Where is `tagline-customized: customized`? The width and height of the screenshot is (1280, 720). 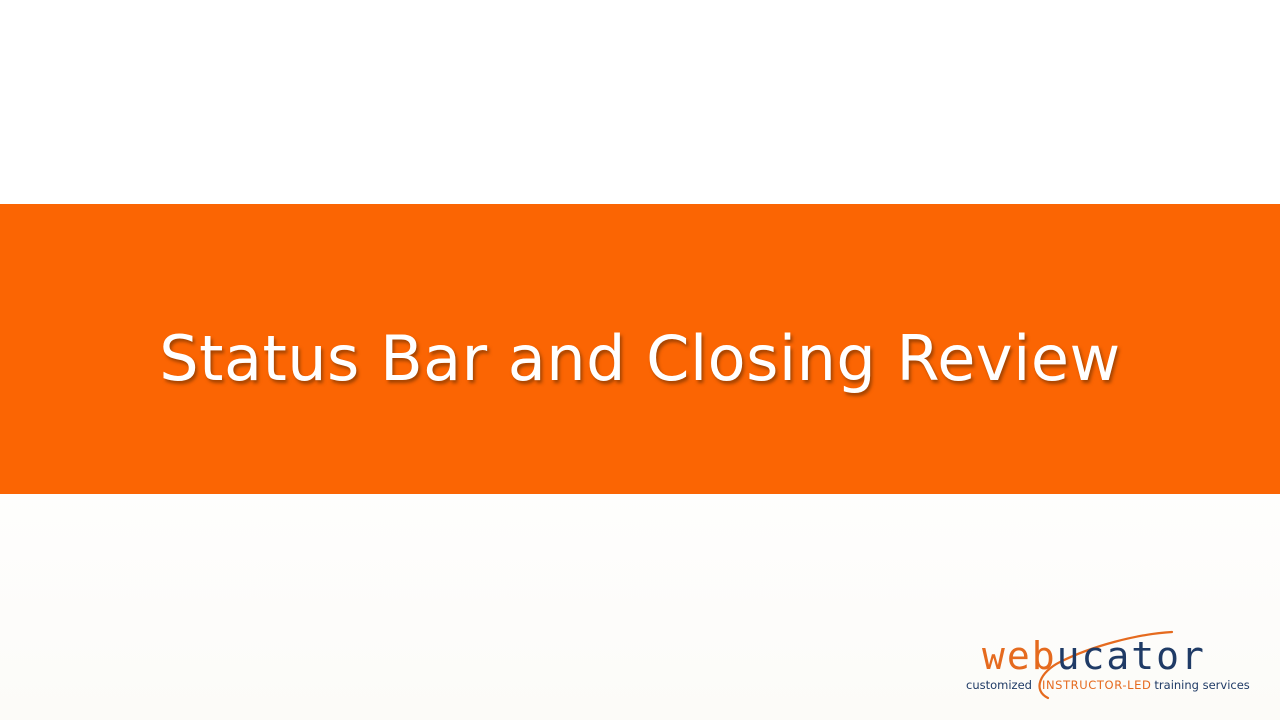
tagline-customized: customized is located at coordinates (999, 685).